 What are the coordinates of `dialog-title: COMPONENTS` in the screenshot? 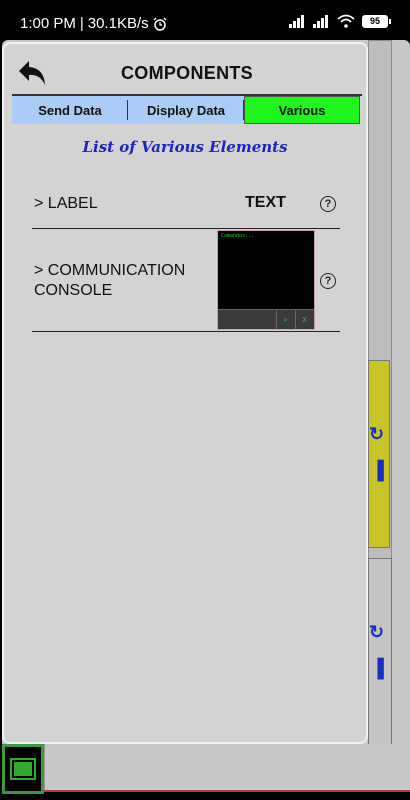 It's located at (186, 73).